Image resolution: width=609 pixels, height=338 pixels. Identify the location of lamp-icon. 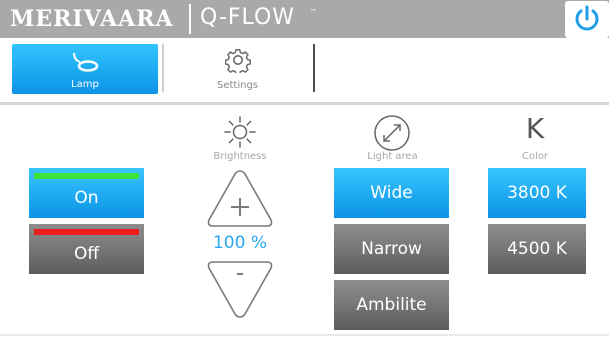
(86, 62).